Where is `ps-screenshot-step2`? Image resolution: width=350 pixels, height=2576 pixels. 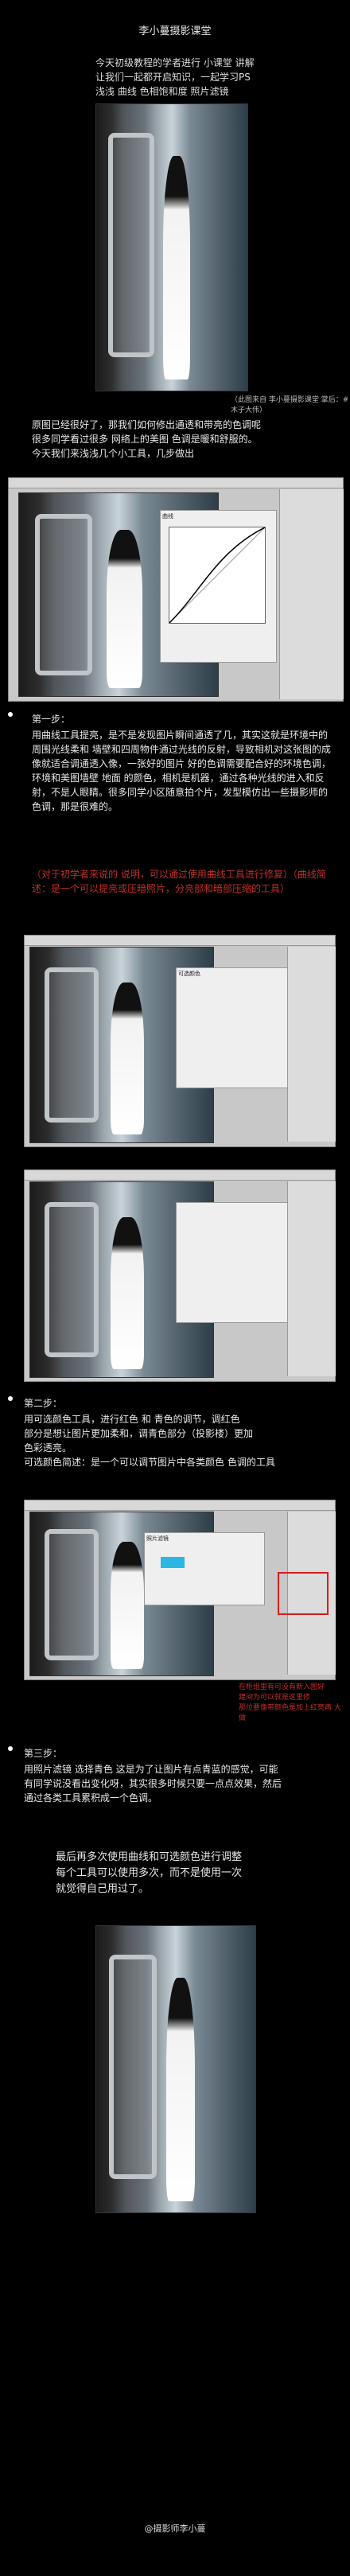
ps-screenshot-step2 is located at coordinates (180, 1276).